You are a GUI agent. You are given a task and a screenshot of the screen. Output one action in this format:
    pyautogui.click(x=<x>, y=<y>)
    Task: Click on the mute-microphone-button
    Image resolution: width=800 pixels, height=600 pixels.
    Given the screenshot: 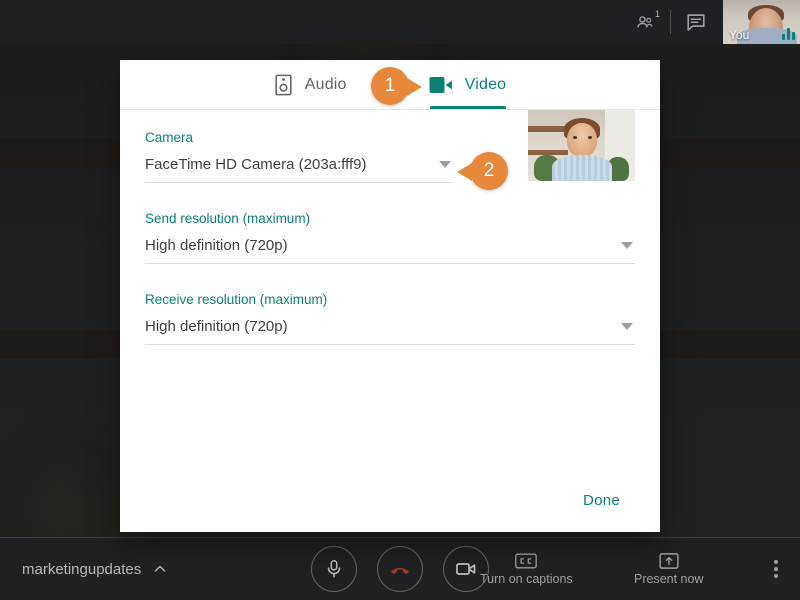 What is the action you would take?
    pyautogui.click(x=334, y=569)
    